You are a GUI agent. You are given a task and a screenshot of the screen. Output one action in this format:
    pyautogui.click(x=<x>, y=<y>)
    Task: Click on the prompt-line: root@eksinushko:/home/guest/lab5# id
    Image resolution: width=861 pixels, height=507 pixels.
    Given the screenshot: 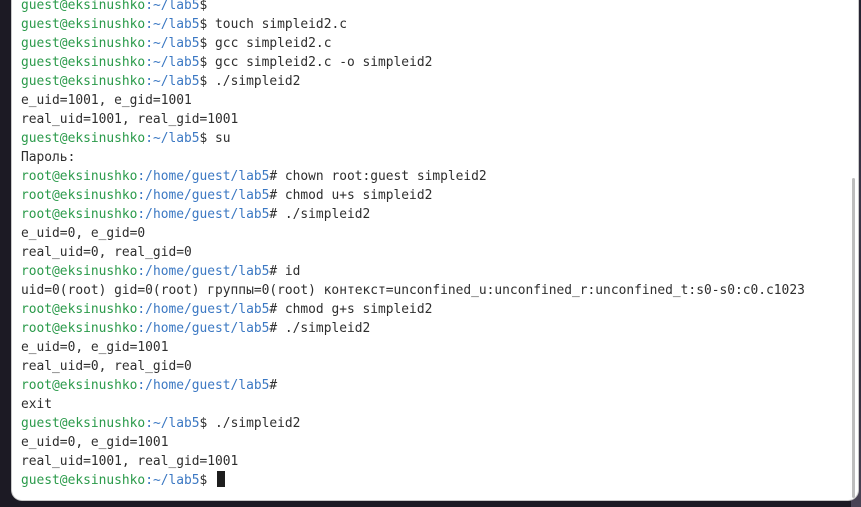 What is the action you would take?
    pyautogui.click(x=439, y=271)
    